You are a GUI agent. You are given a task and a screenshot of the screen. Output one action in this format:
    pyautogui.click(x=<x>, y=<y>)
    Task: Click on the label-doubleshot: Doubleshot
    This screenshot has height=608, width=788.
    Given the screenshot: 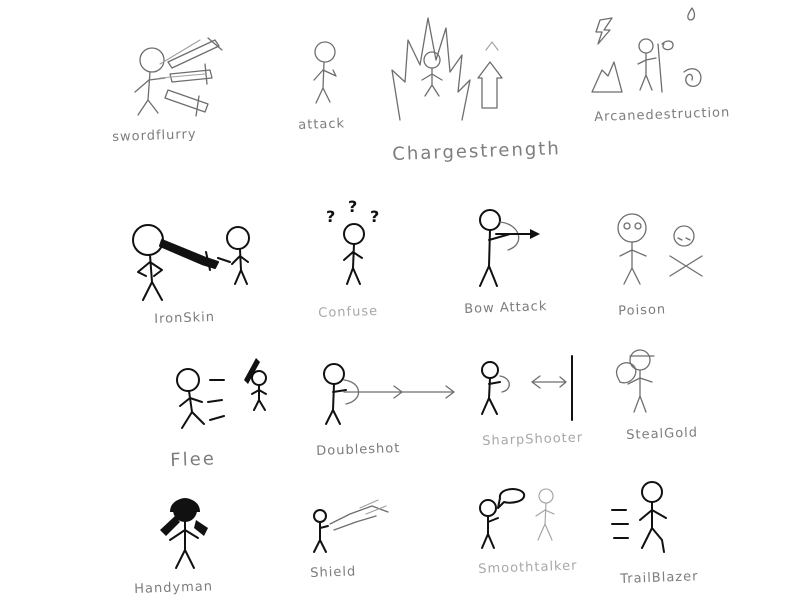 What is the action you would take?
    pyautogui.click(x=358, y=450)
    